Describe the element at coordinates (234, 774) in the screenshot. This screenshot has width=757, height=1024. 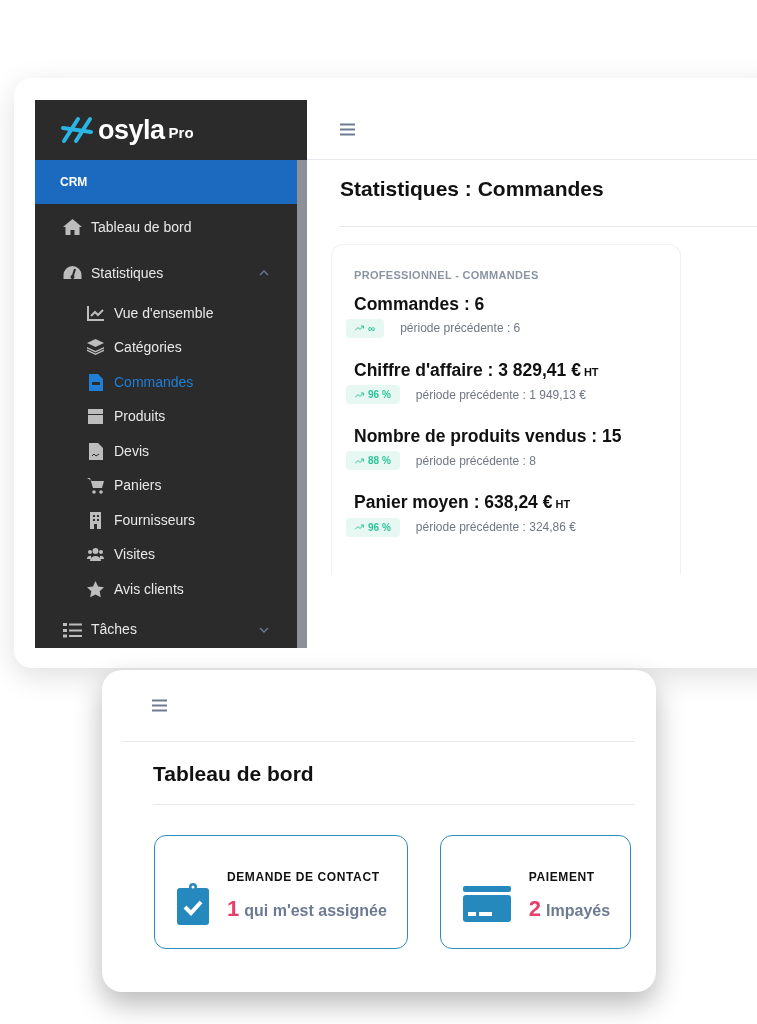
I see `page-title: Tableau de bord` at that location.